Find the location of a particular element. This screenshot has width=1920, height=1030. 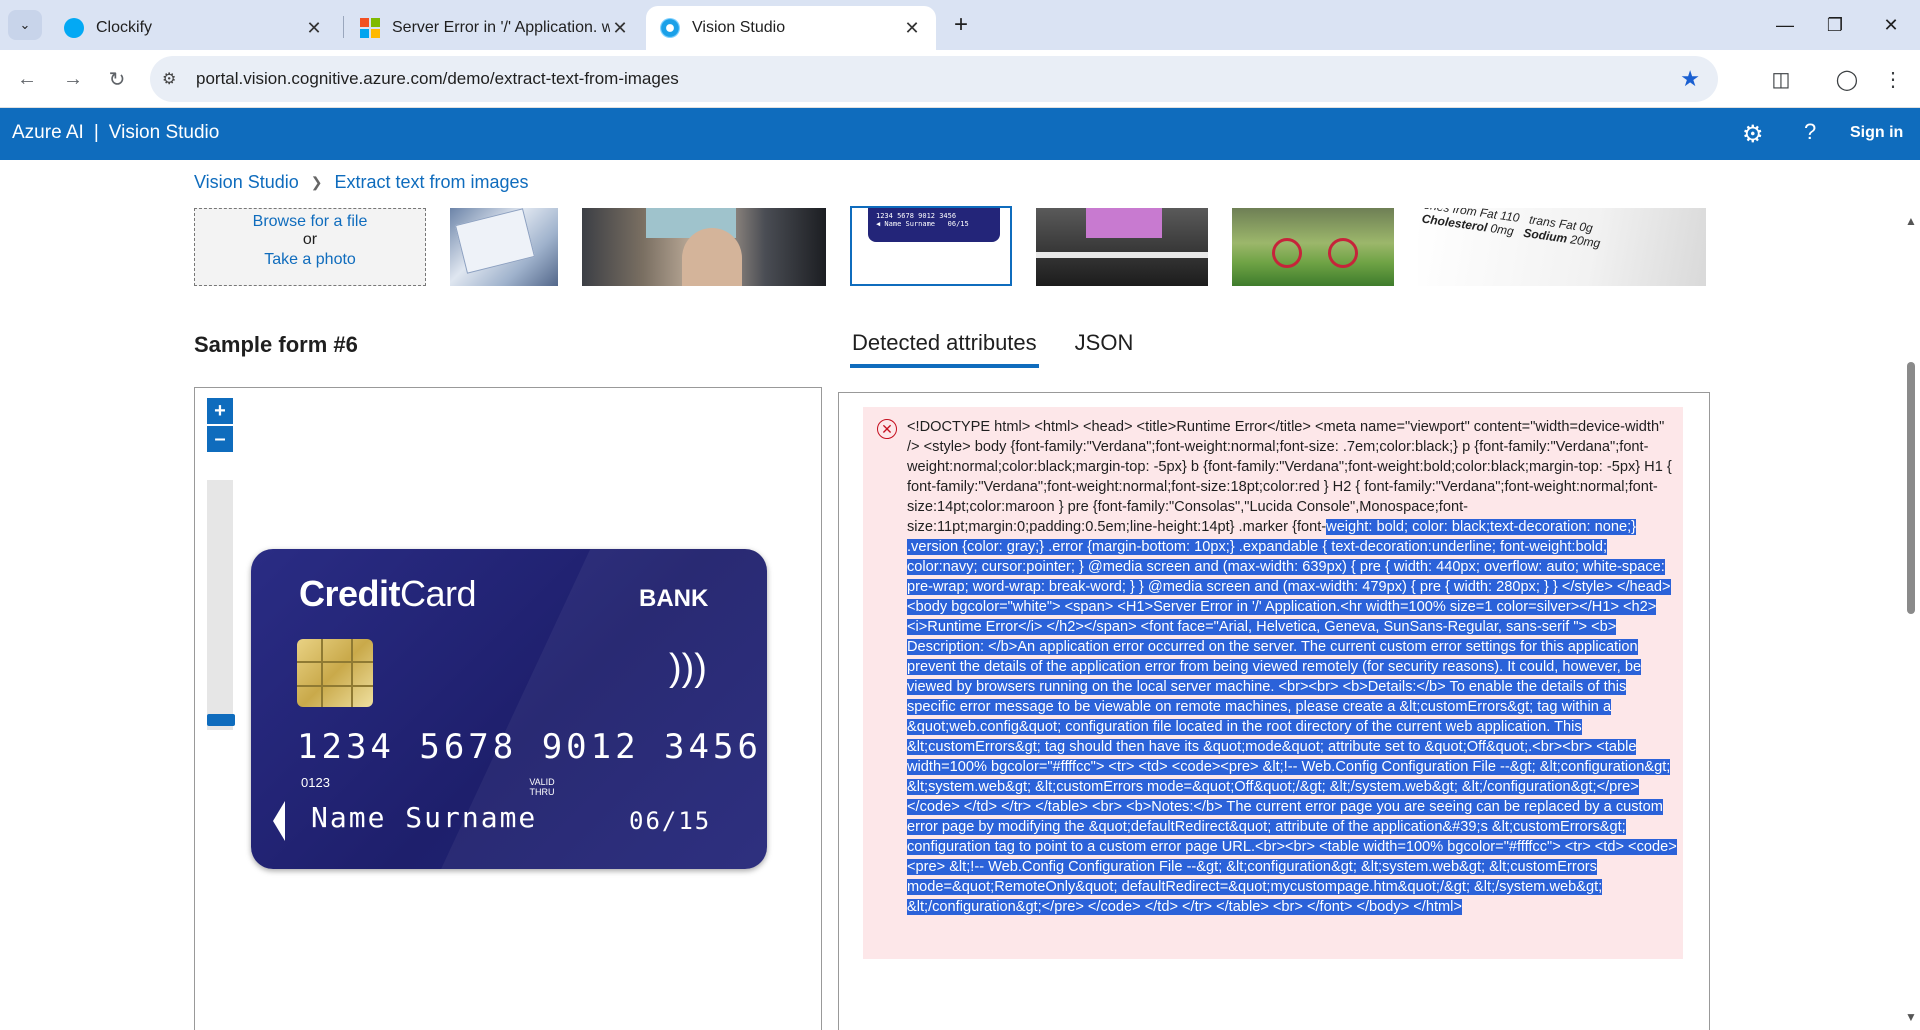

zoom-out-button: – is located at coordinates (220, 439).